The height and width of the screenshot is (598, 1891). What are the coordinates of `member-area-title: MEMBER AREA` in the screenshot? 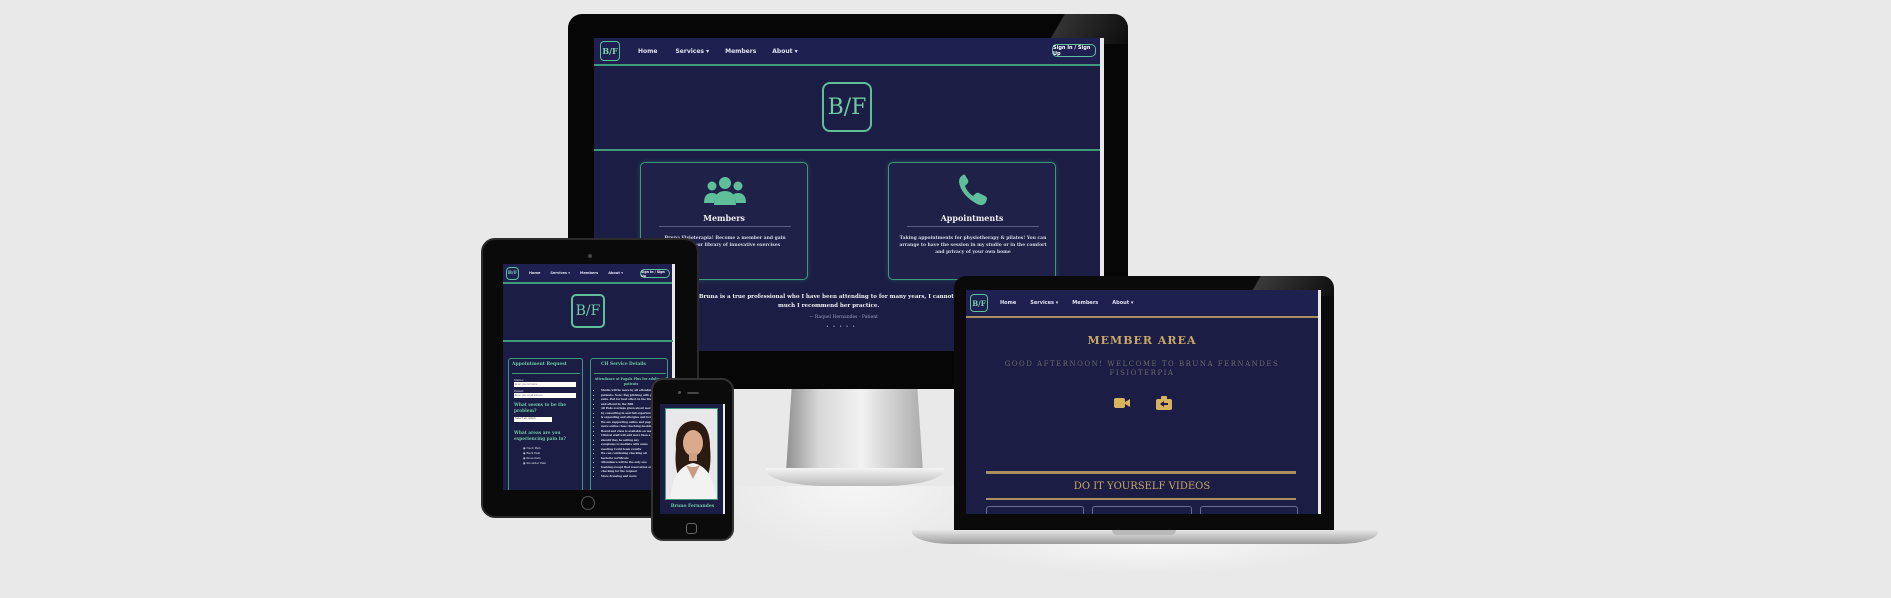 It's located at (1142, 340).